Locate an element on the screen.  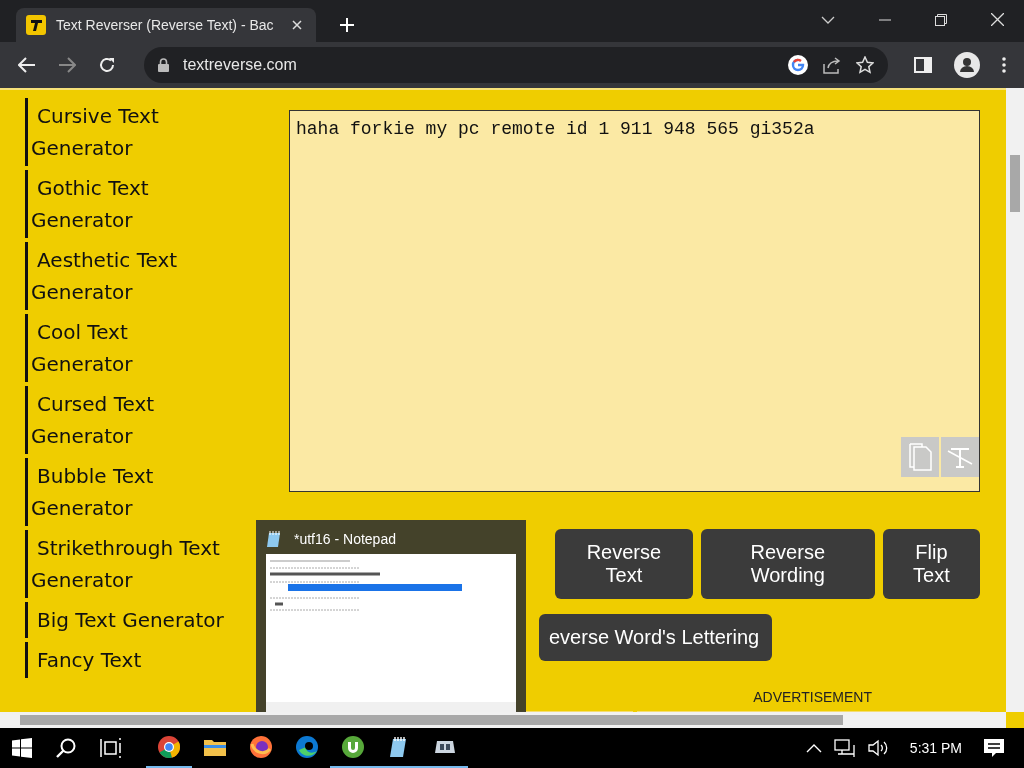
ad-label: ADVERTISEMENT is located at coordinates (812, 697).